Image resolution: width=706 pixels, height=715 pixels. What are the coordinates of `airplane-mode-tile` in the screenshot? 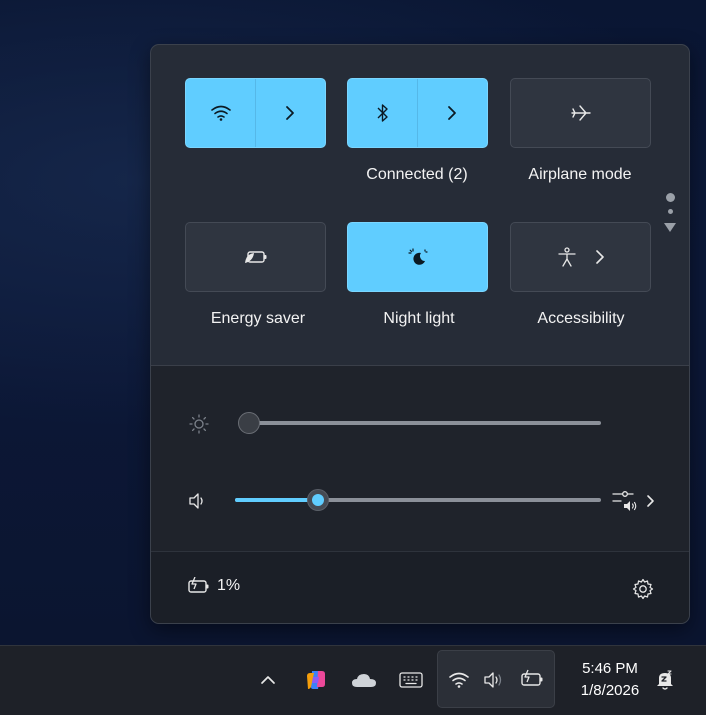 It's located at (580, 113).